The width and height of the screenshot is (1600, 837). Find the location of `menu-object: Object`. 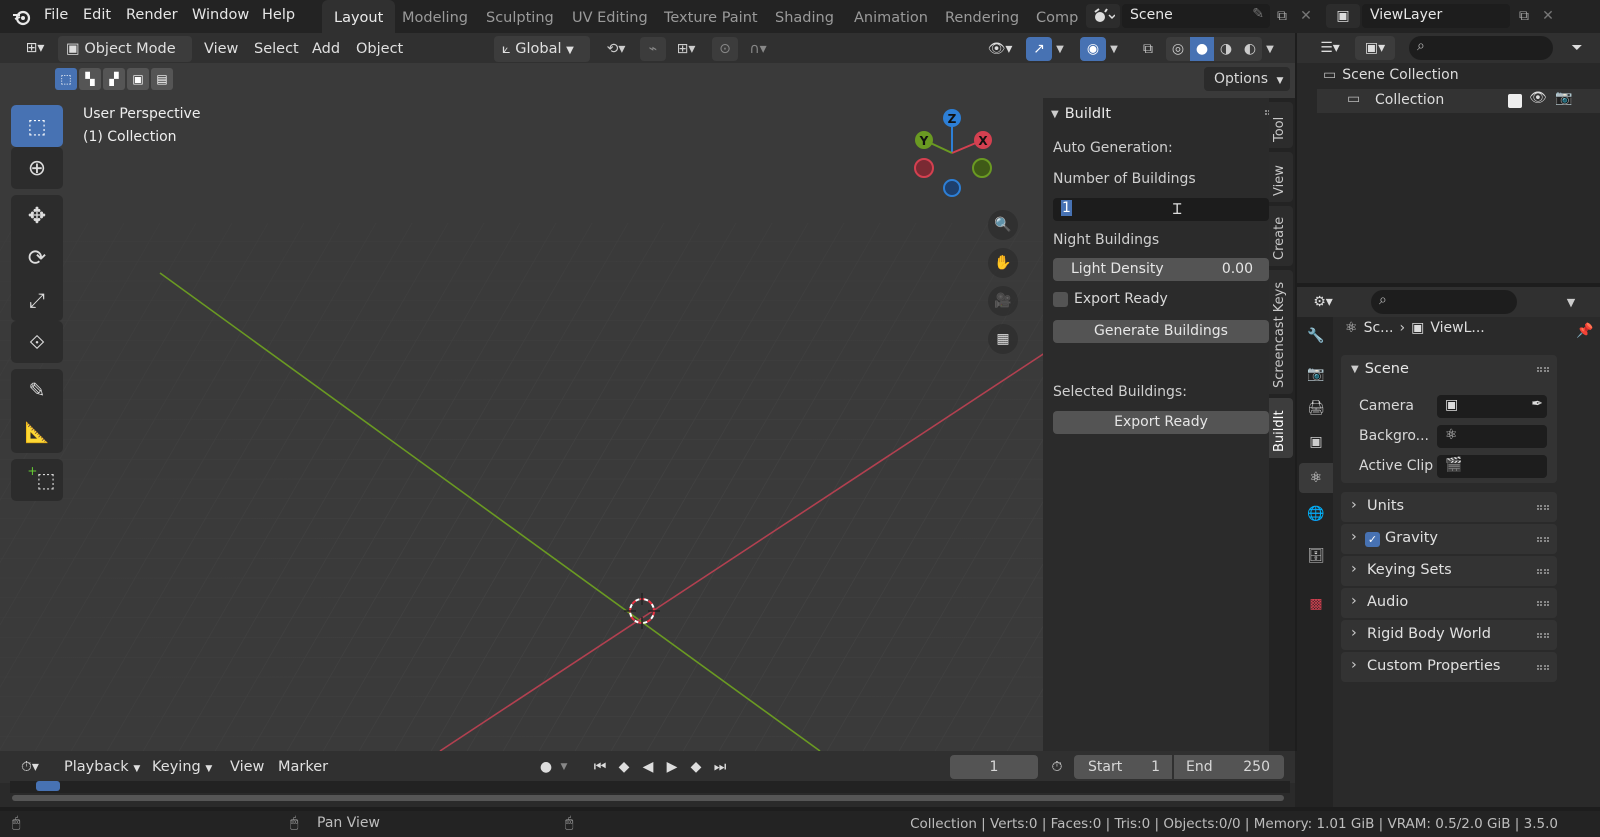

menu-object: Object is located at coordinates (379, 49).